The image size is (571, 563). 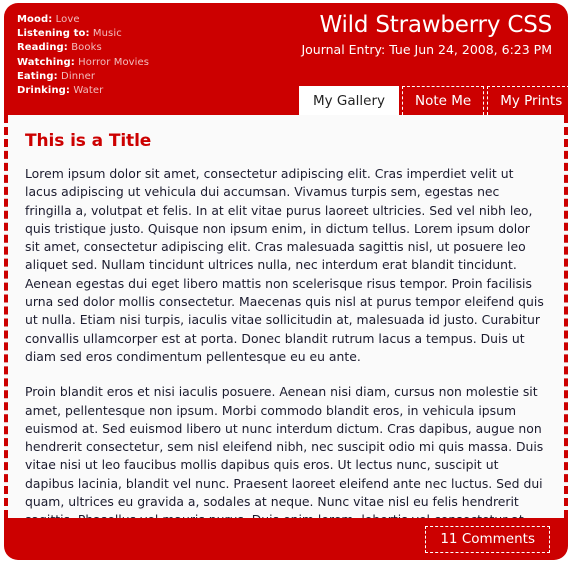 What do you see at coordinates (529, 100) in the screenshot?
I see `tab-my-prints: My Prints` at bounding box center [529, 100].